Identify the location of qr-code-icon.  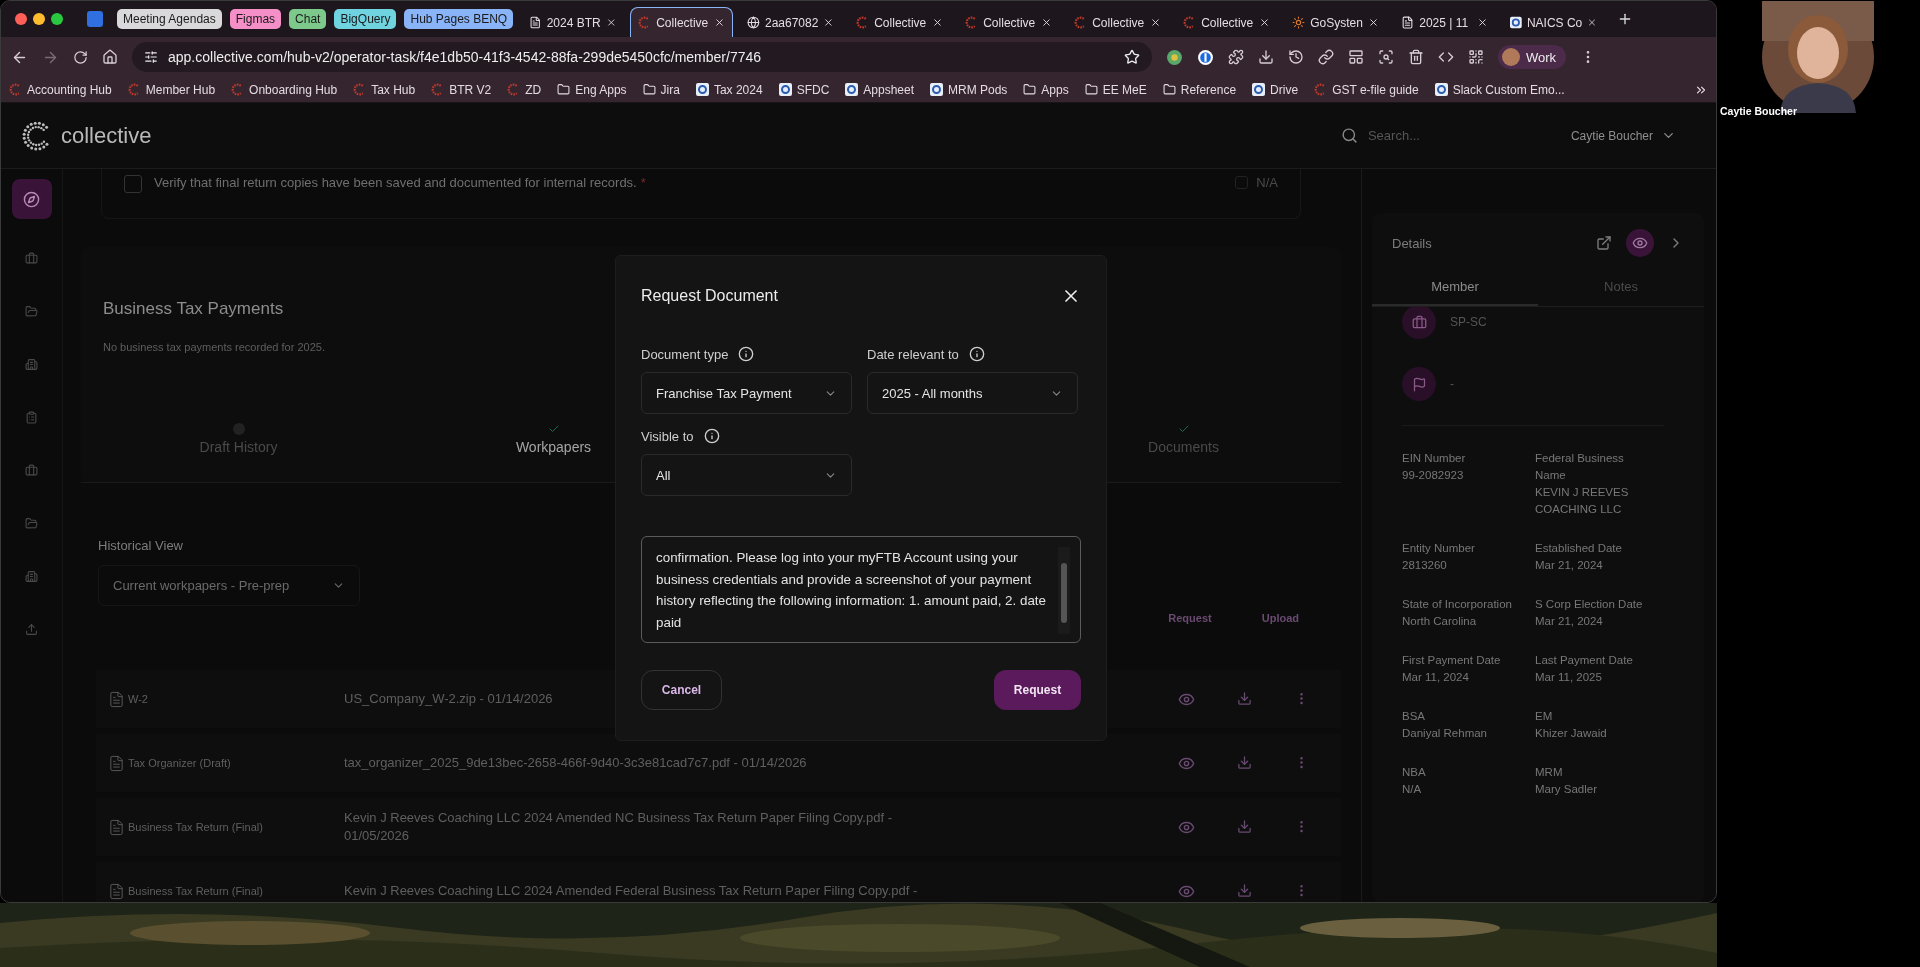
(1476, 57).